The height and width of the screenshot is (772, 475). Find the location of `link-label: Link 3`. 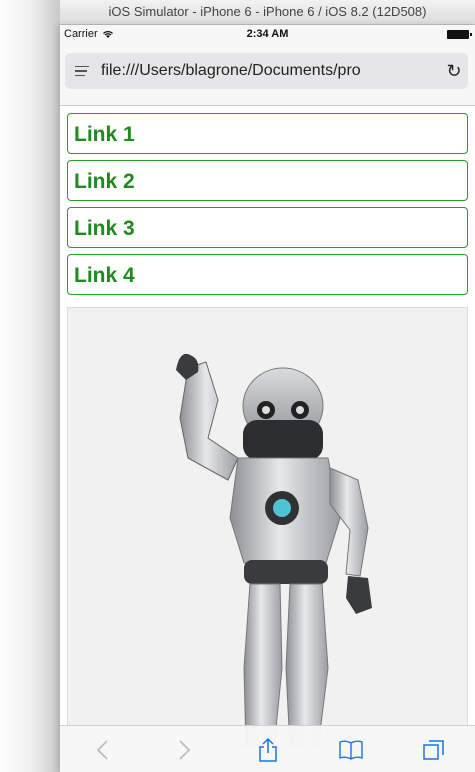

link-label: Link 3 is located at coordinates (104, 228).